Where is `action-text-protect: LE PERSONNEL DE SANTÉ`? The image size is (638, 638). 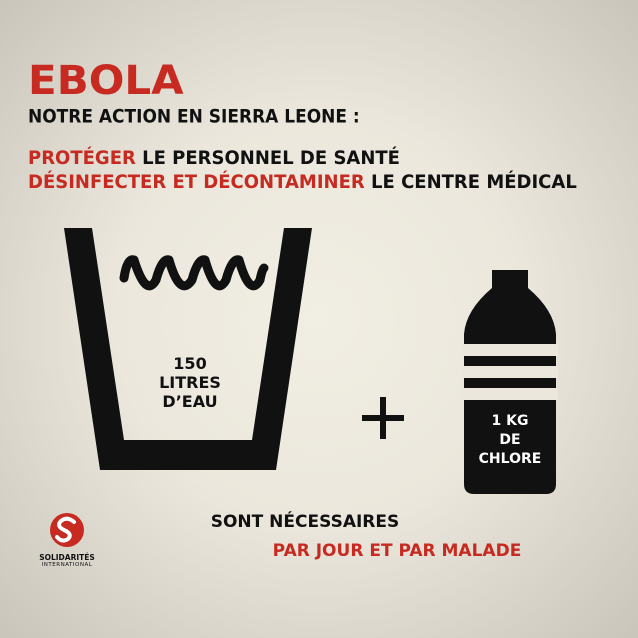 action-text-protect: LE PERSONNEL DE SANTÉ is located at coordinates (267, 158).